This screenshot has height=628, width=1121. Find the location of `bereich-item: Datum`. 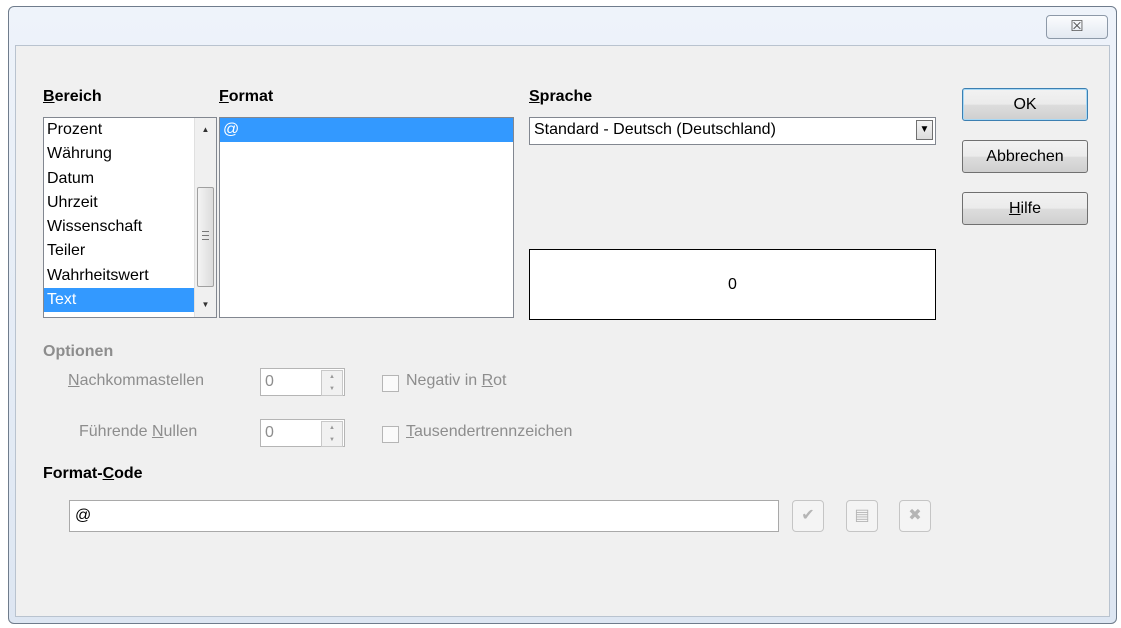

bereich-item: Datum is located at coordinates (130, 179).